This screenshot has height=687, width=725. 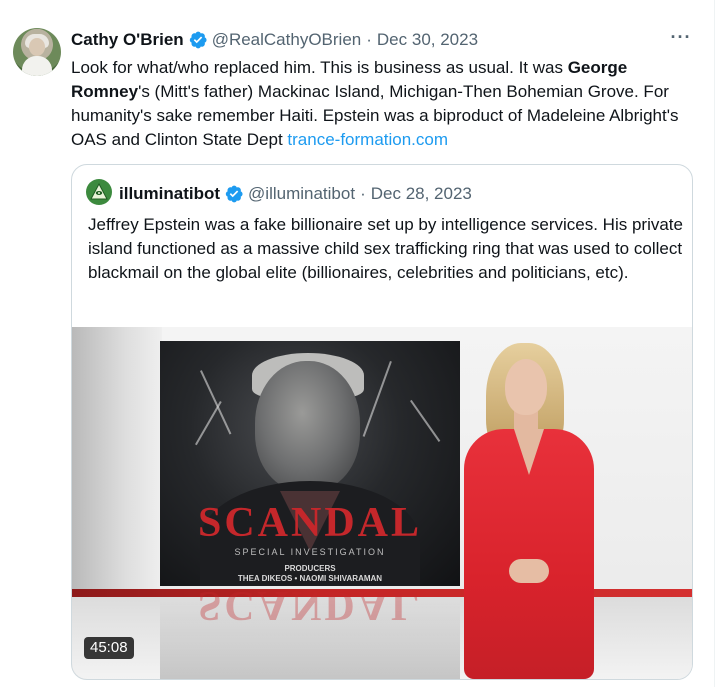 What do you see at coordinates (529, 571) in the screenshot?
I see `presenter-hands` at bounding box center [529, 571].